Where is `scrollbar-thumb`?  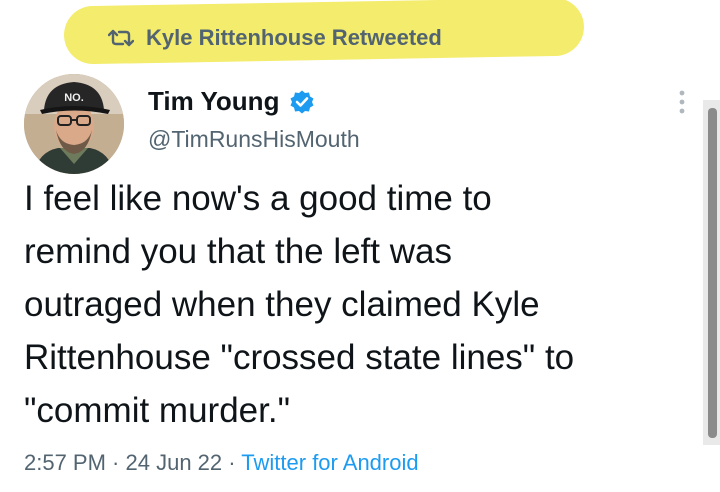
scrollbar-thumb is located at coordinates (712, 273).